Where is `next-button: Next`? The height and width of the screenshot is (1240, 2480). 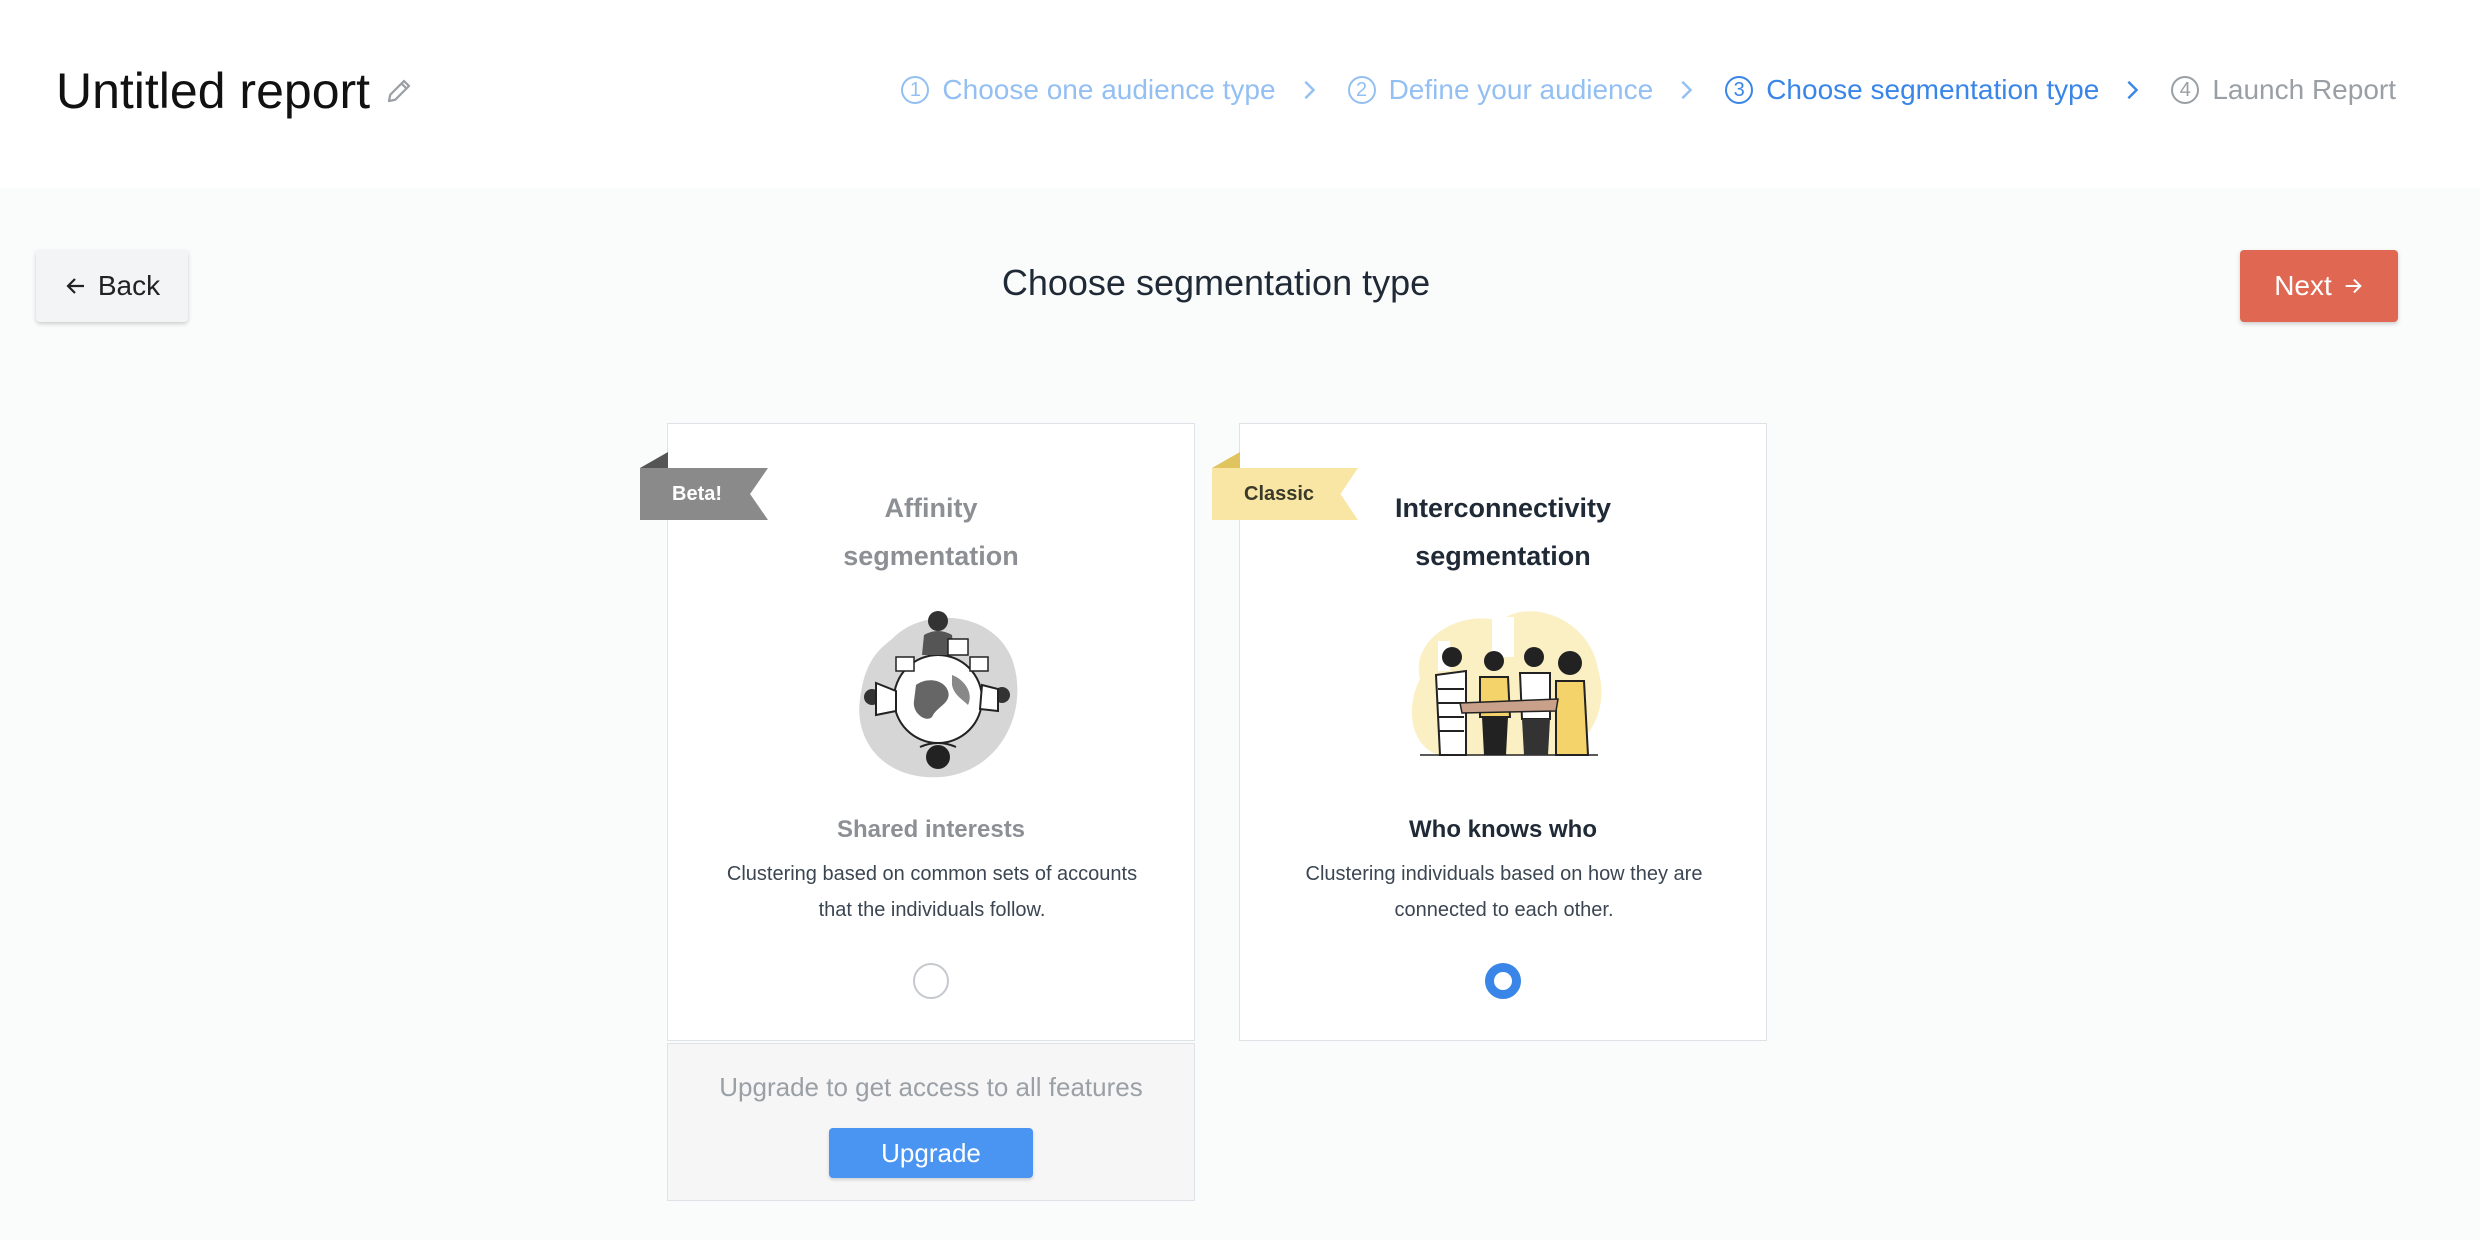 next-button: Next is located at coordinates (2319, 286).